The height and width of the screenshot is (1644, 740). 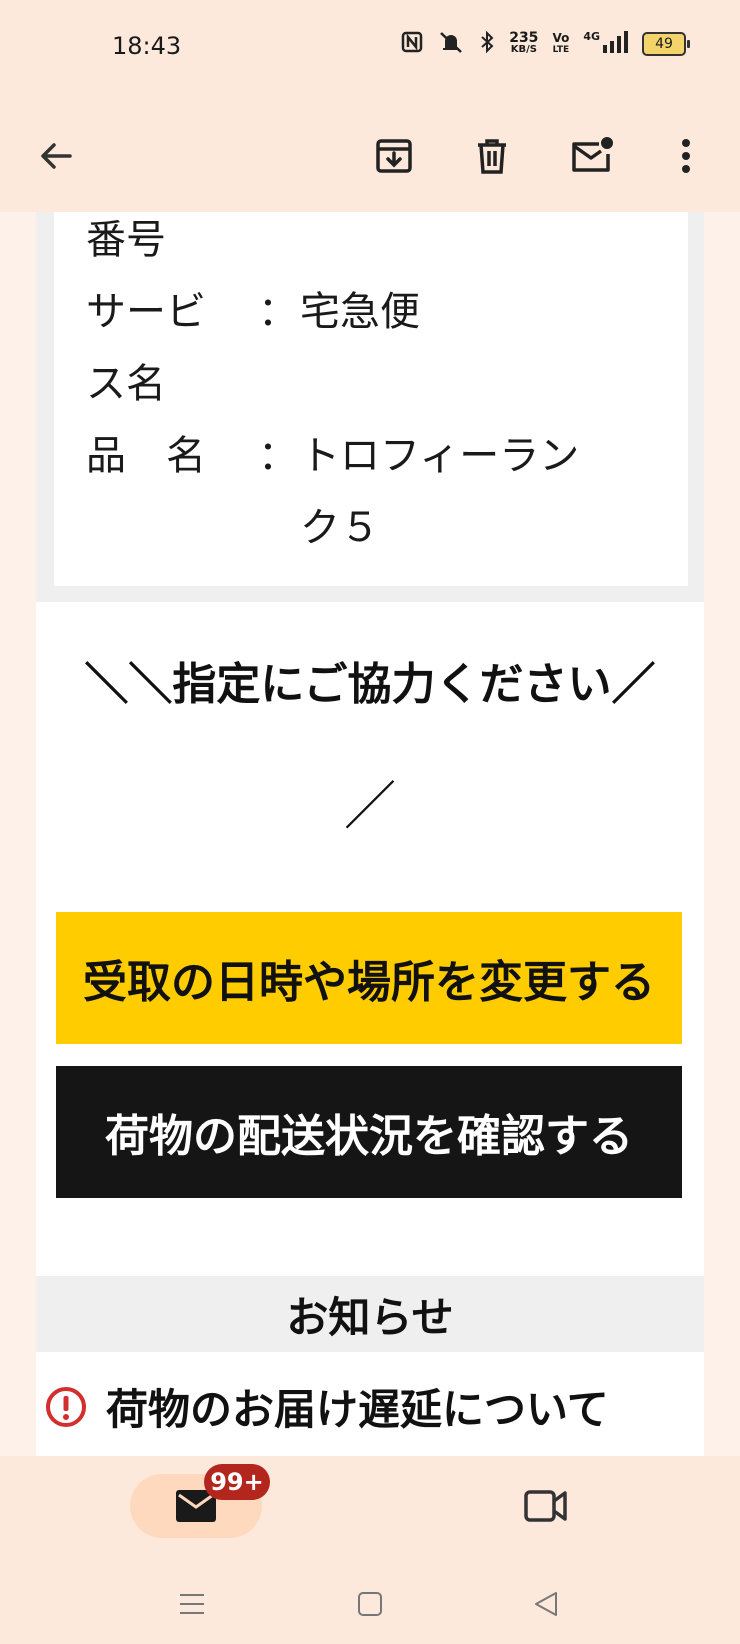 I want to click on trash-icon, so click(x=492, y=156).